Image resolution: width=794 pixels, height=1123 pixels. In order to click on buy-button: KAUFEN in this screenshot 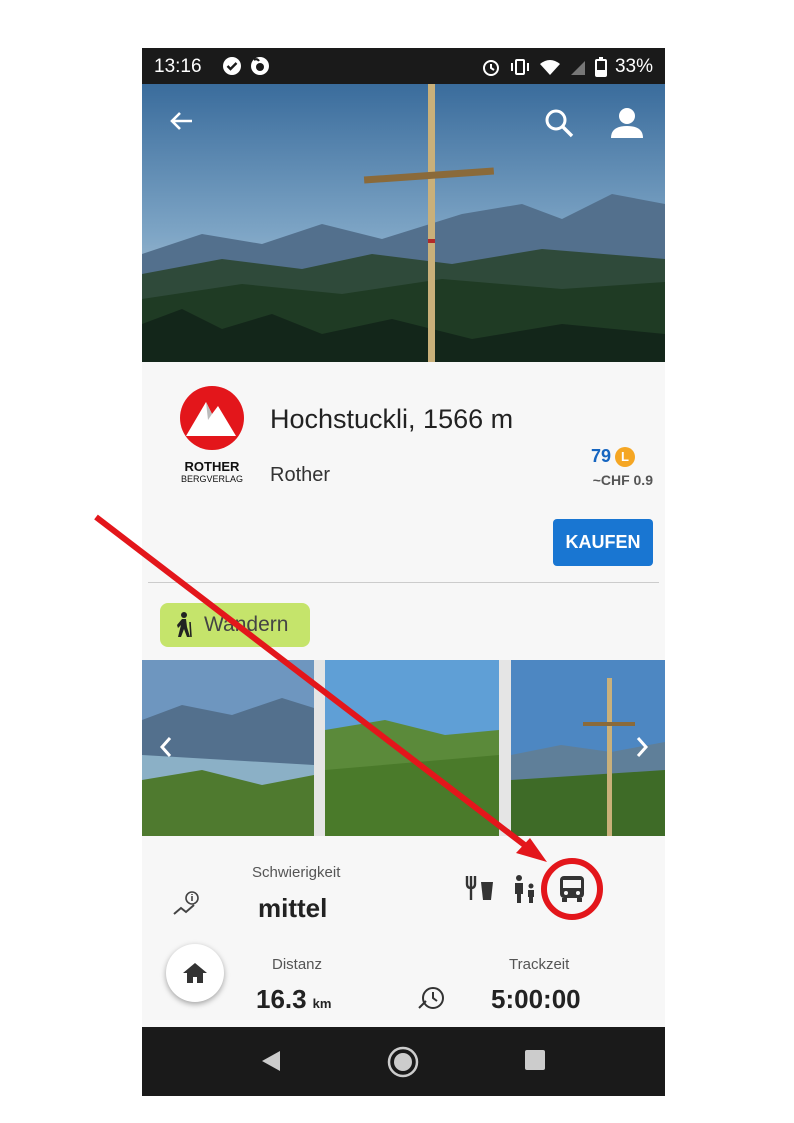, I will do `click(603, 542)`.